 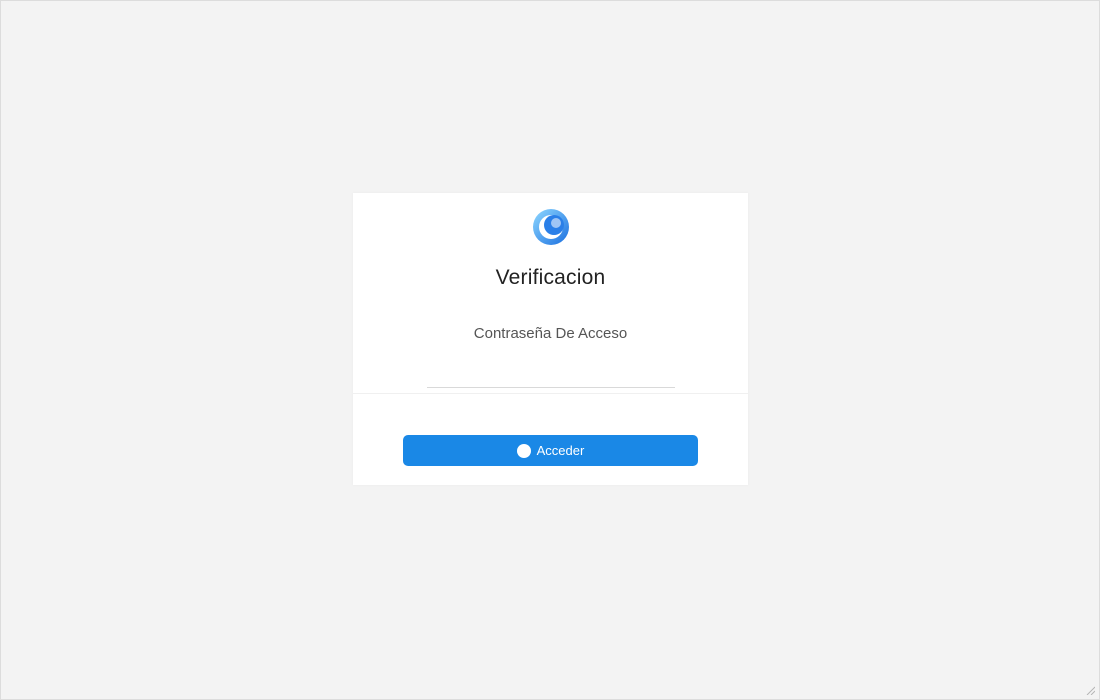 I want to click on app-logo-icon, so click(x=551, y=227).